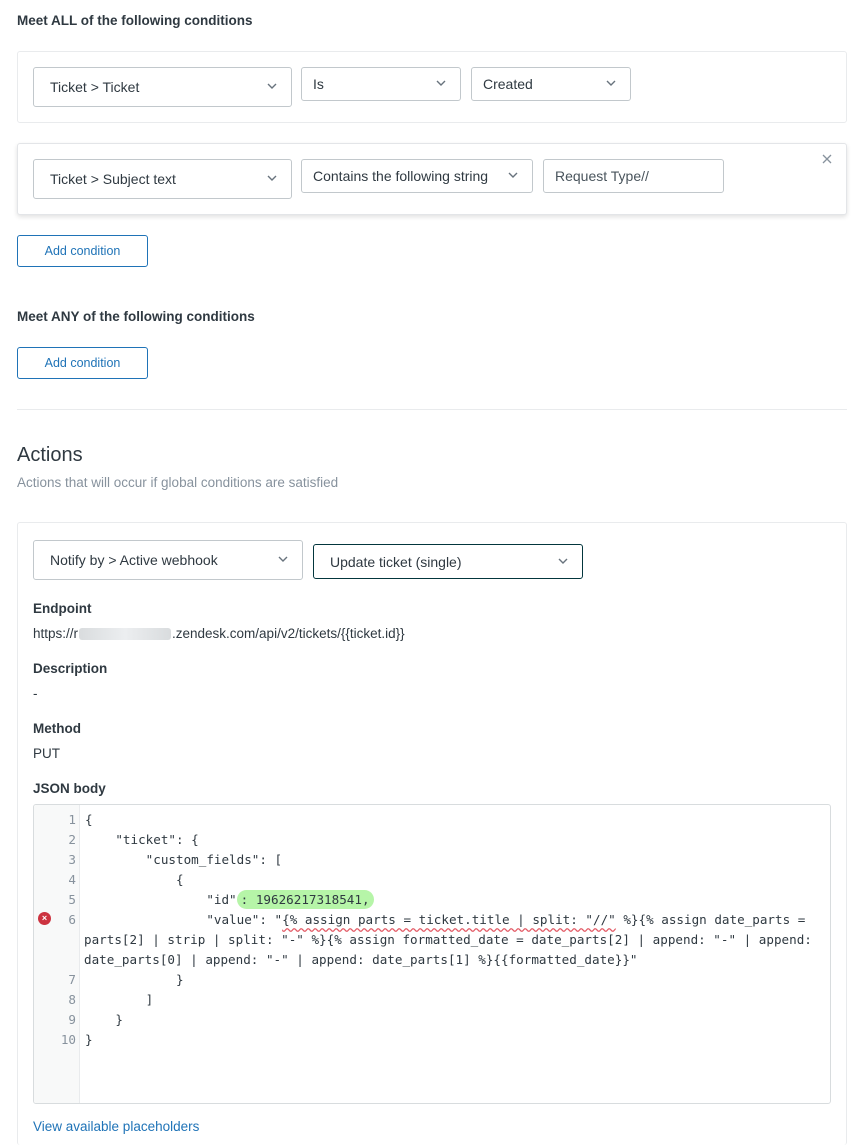  I want to click on code-line: "id": 19626217318541,, so click(229, 899).